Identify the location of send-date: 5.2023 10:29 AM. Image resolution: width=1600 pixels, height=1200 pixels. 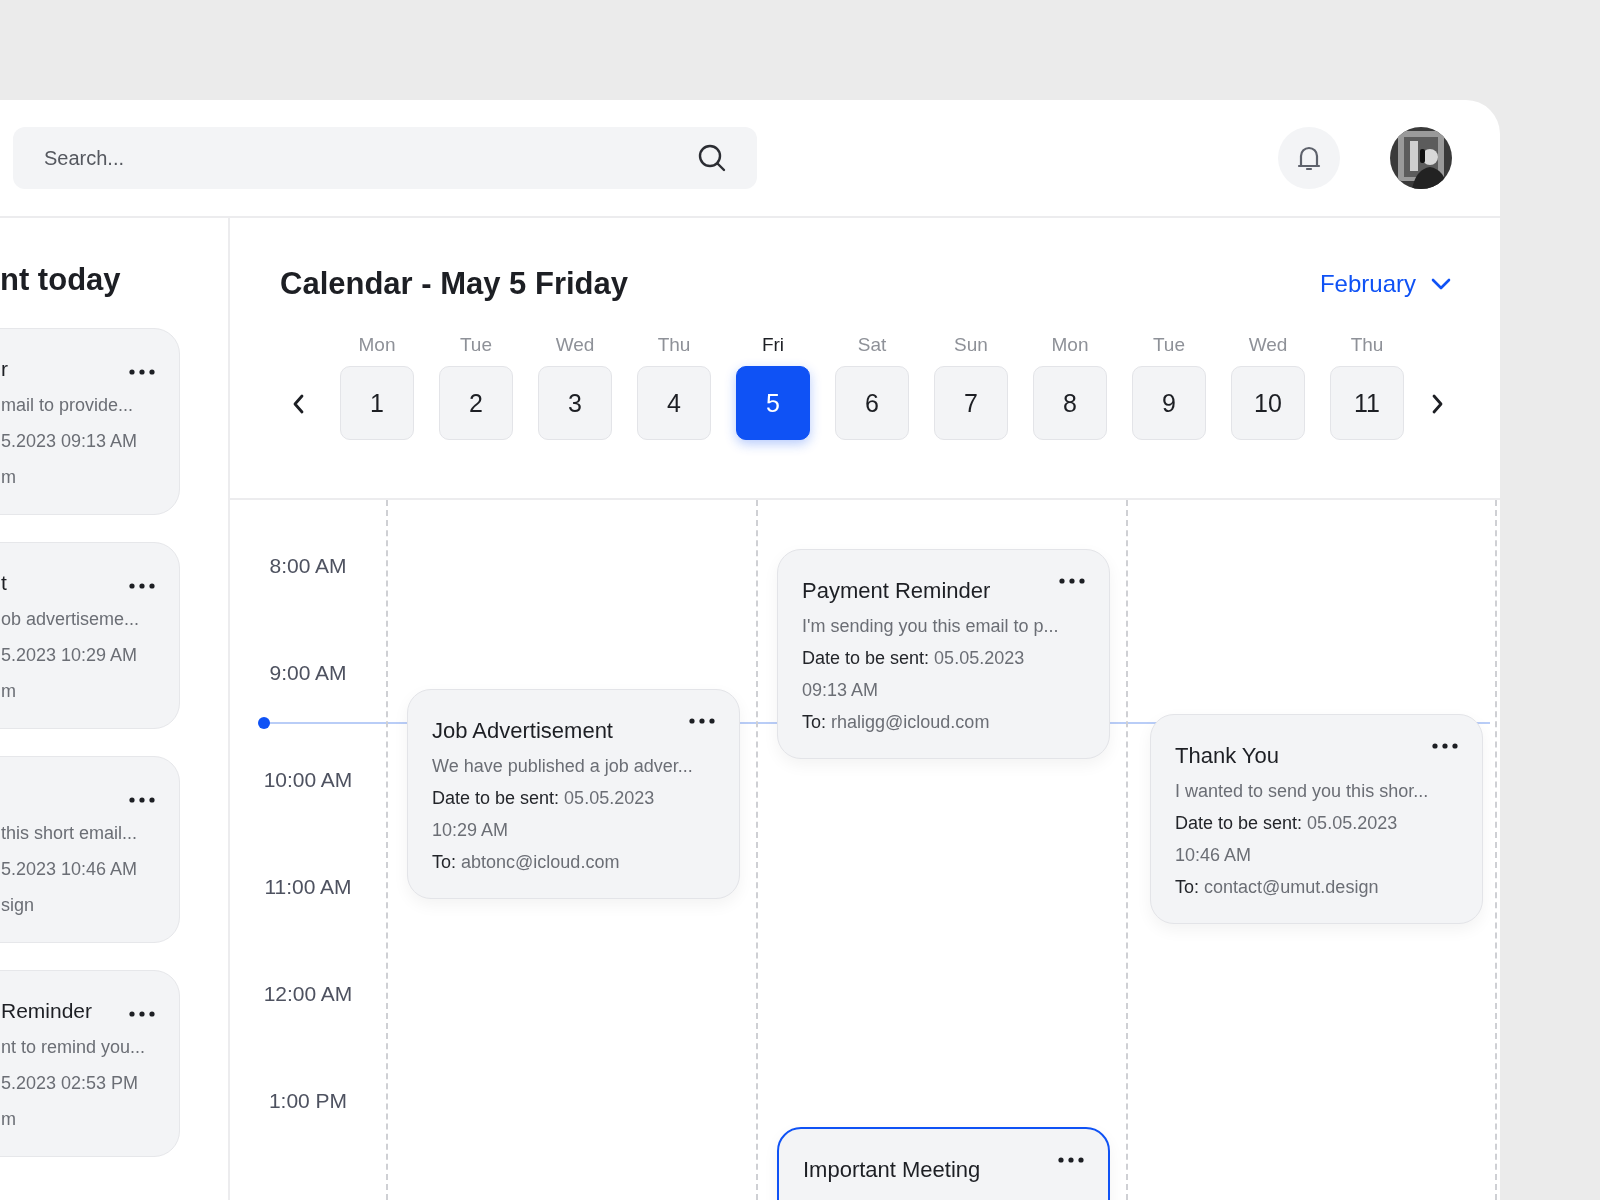
(70, 655).